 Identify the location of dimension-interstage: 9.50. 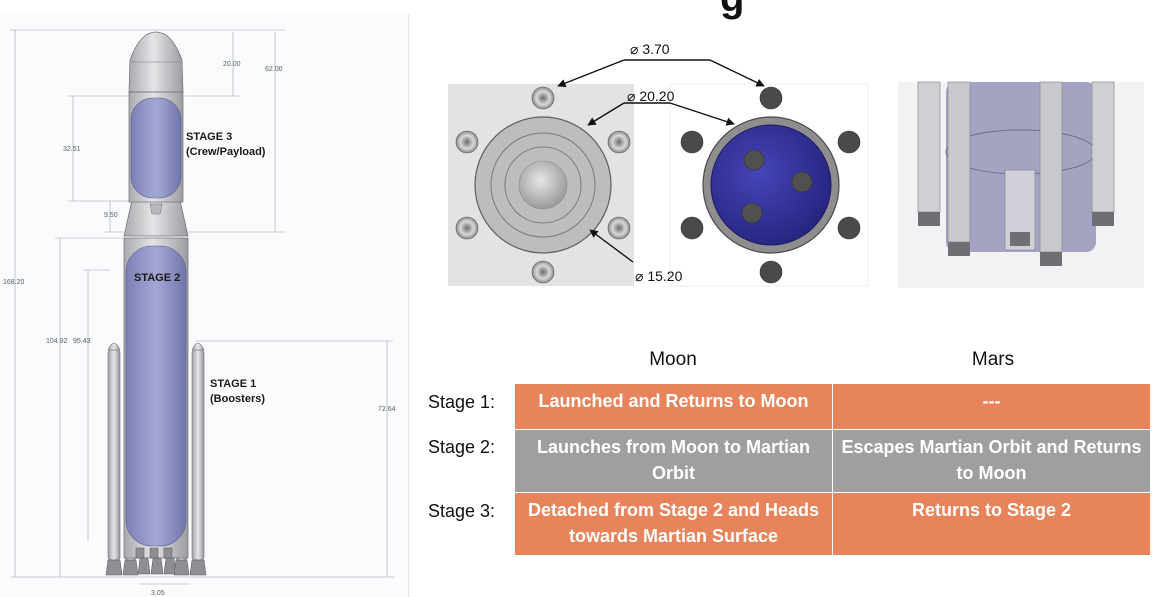
(111, 215).